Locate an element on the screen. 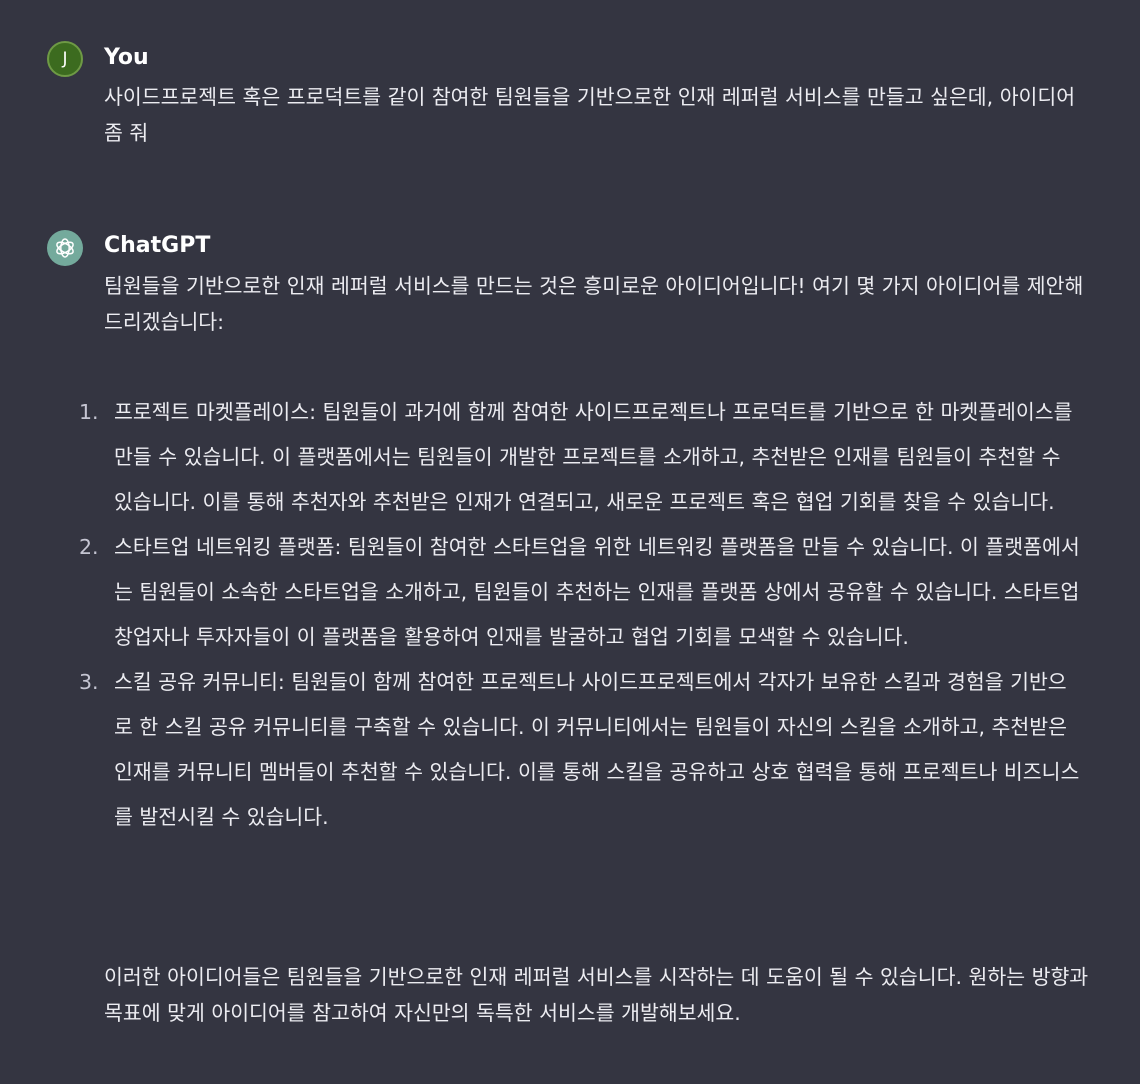 This screenshot has height=1084, width=1140. openai-logo-svg is located at coordinates (65, 248).